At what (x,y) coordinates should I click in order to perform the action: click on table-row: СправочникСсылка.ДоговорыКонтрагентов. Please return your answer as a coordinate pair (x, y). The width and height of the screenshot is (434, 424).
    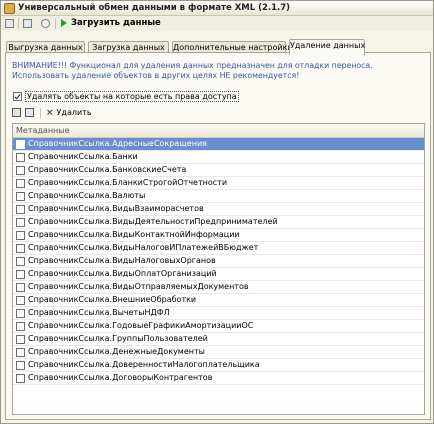
    Looking at the image, I should click on (218, 378).